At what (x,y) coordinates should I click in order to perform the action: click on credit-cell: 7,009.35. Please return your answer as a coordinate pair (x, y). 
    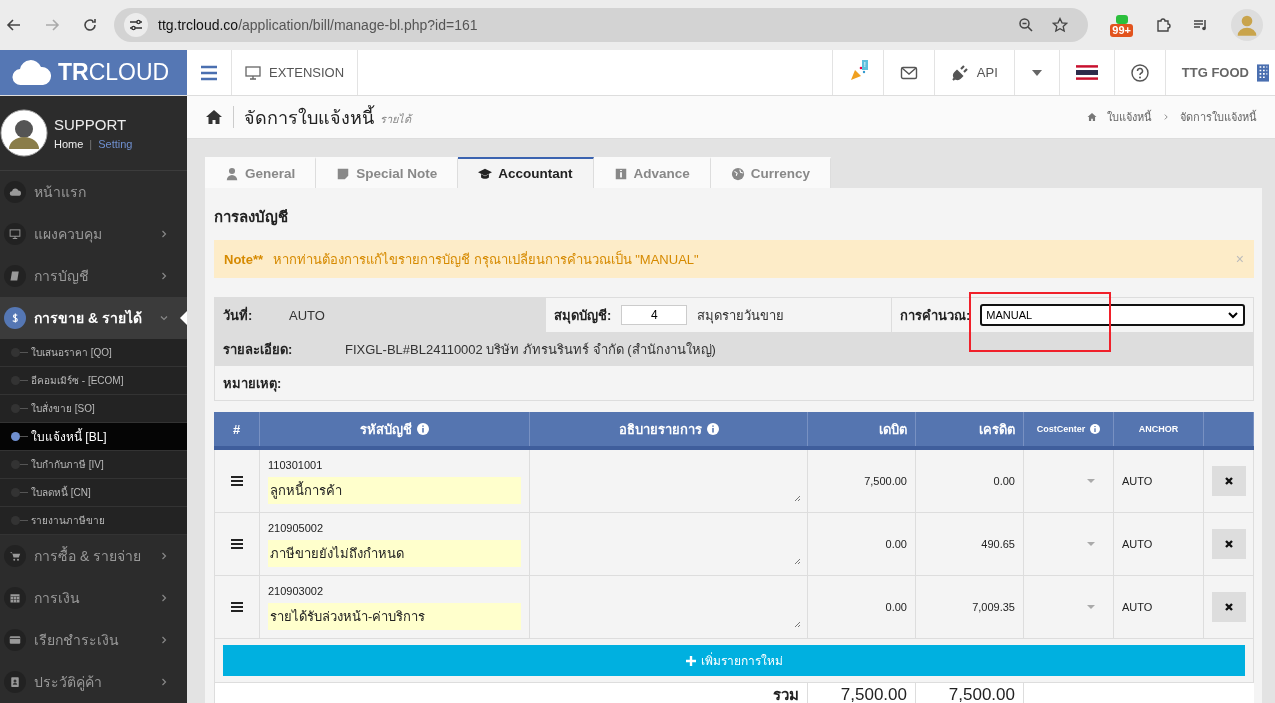
    Looking at the image, I should click on (970, 607).